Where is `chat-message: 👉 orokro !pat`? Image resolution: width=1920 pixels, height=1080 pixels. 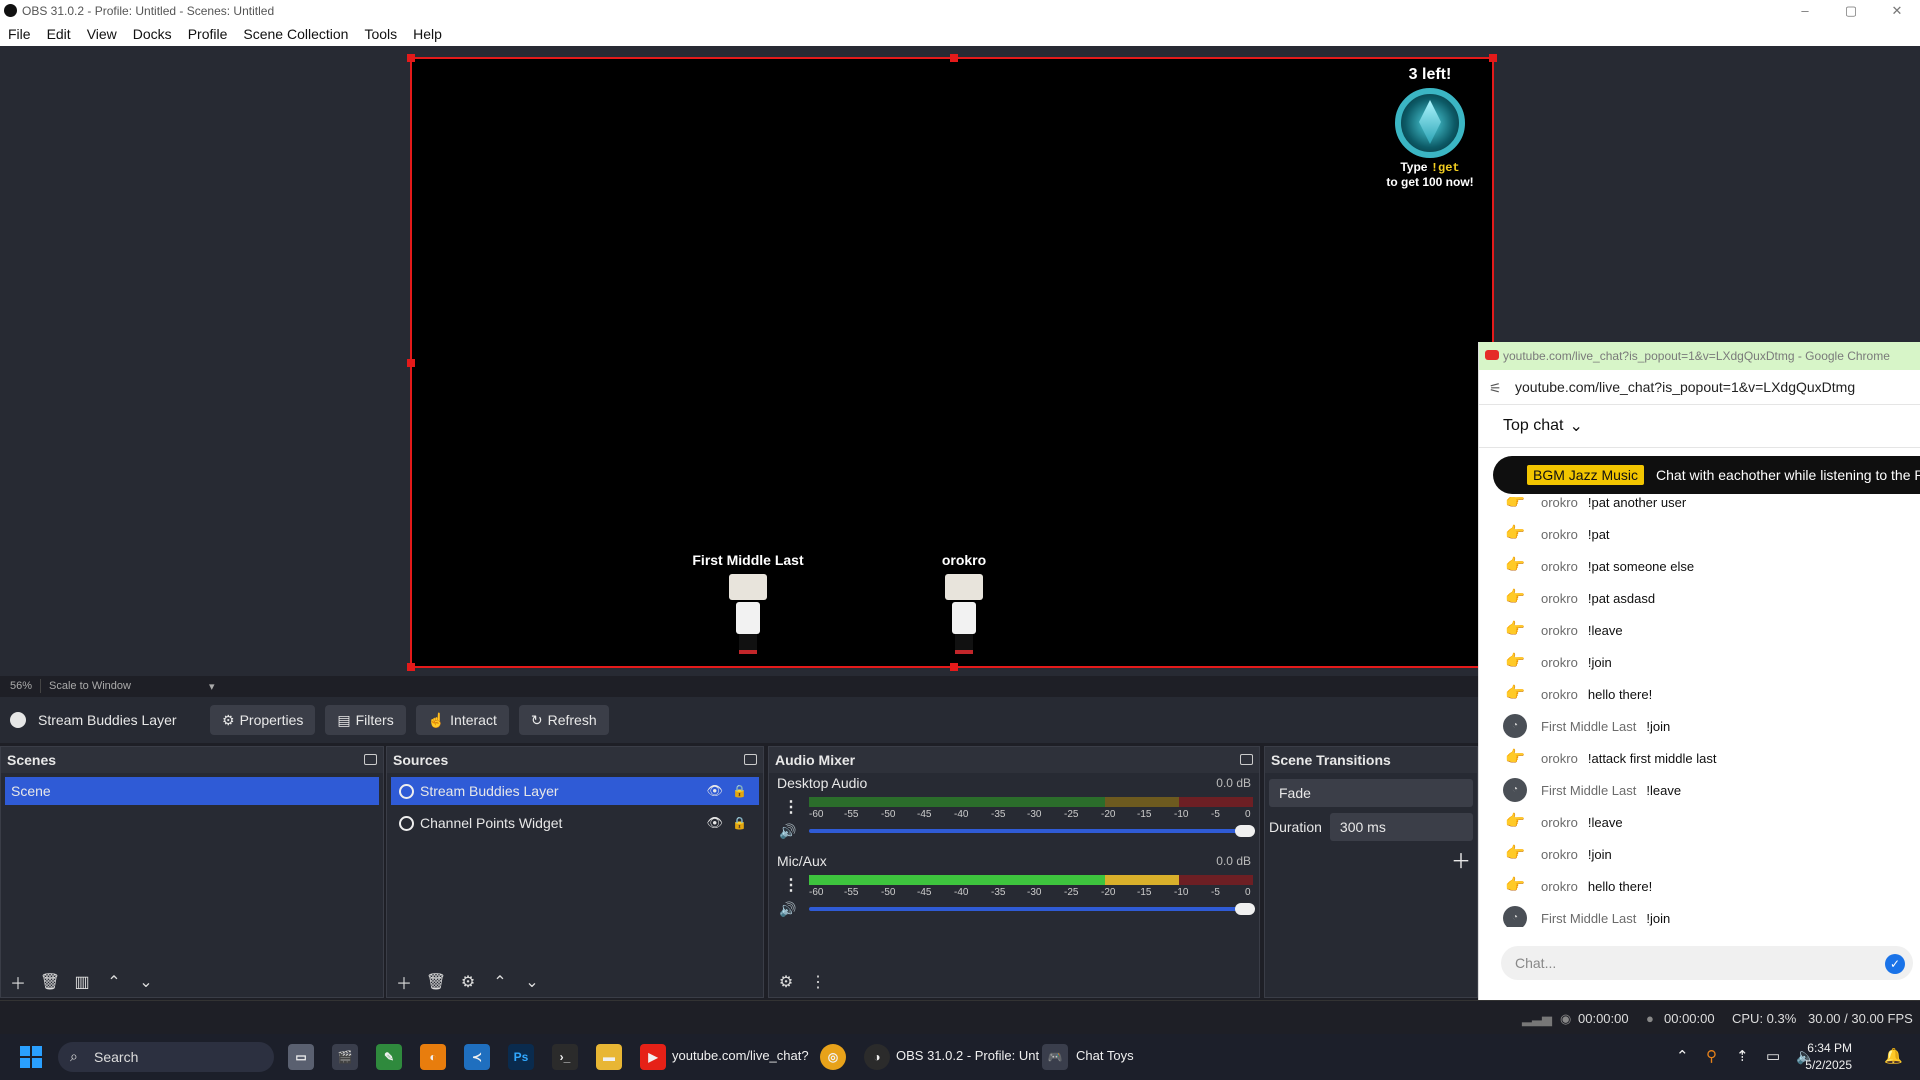 chat-message: 👉 orokro !pat is located at coordinates (1544, 534).